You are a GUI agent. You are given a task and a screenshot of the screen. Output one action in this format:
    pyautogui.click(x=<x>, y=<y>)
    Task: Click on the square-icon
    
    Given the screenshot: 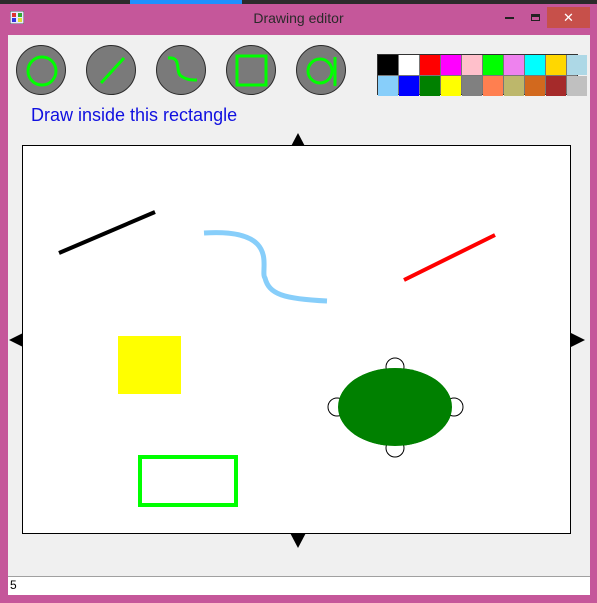 What is the action you would take?
    pyautogui.click(x=251, y=70)
    